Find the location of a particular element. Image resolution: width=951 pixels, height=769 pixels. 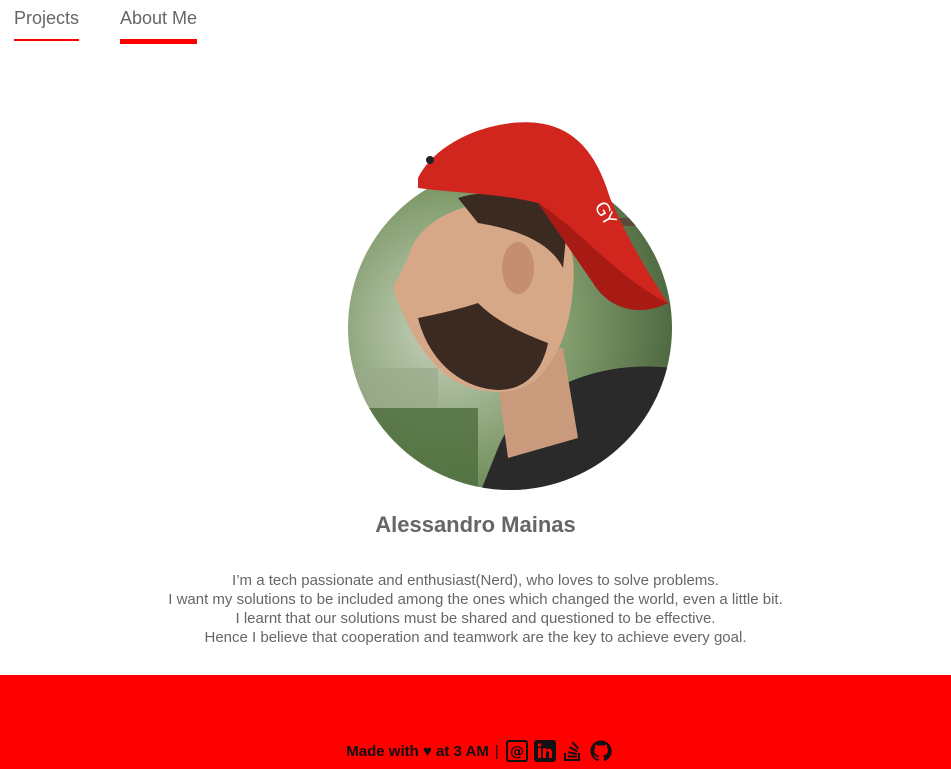

github-icon is located at coordinates (601, 751).